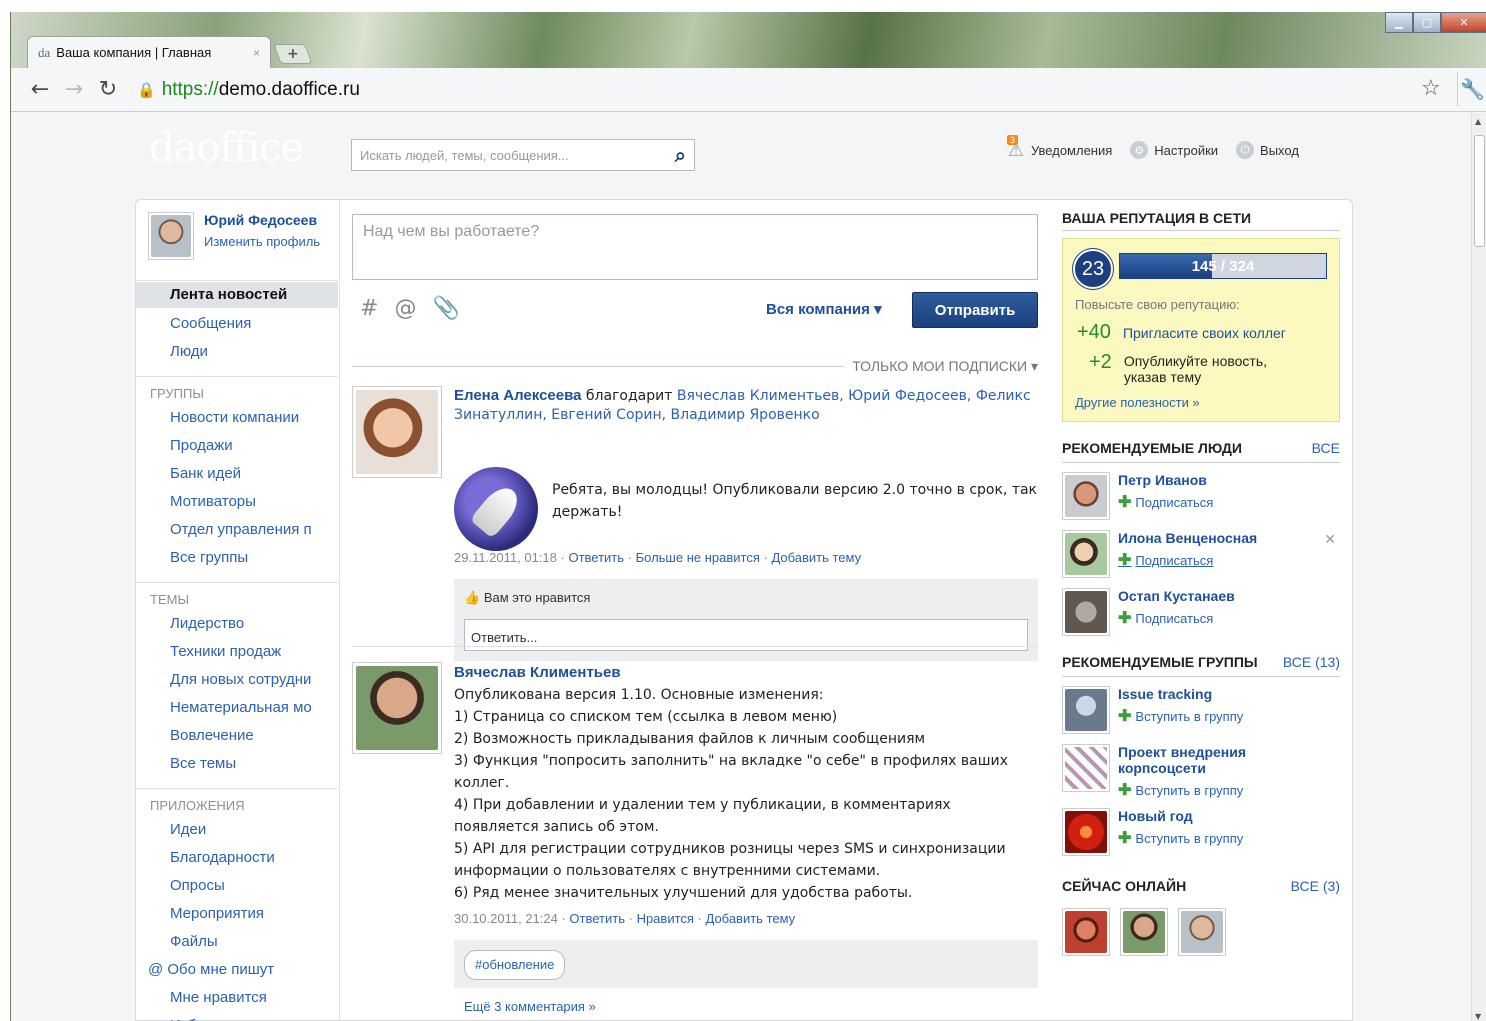 The height and width of the screenshot is (1021, 1486). I want to click on all-online-link: ВСЕ (3), so click(1315, 886).